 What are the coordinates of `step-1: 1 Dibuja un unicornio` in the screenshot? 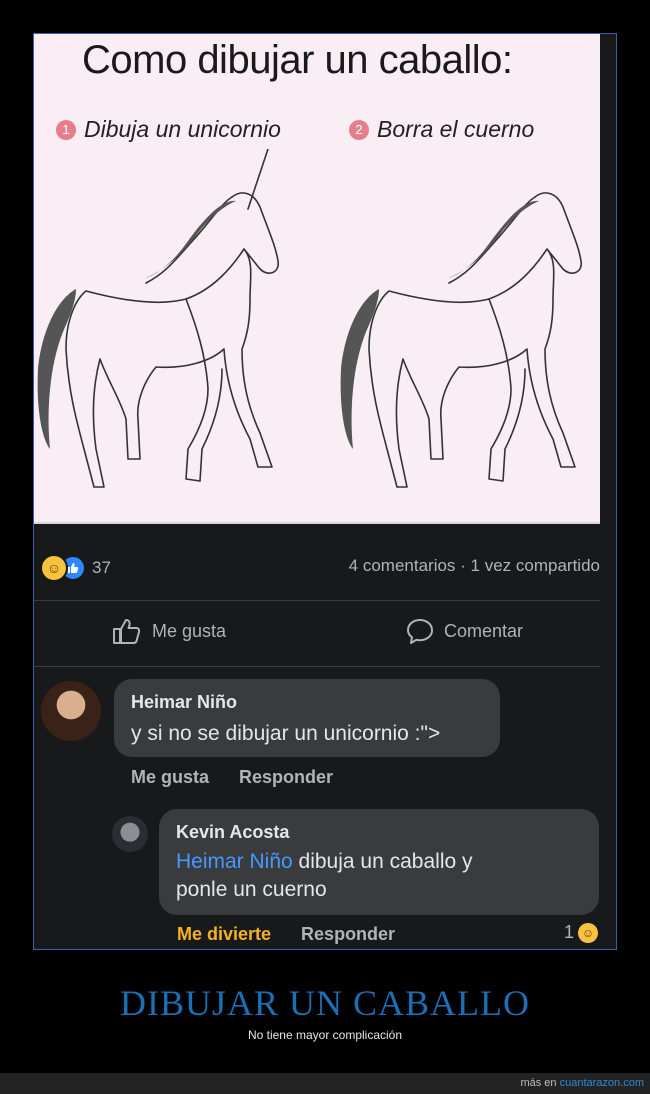 It's located at (168, 129).